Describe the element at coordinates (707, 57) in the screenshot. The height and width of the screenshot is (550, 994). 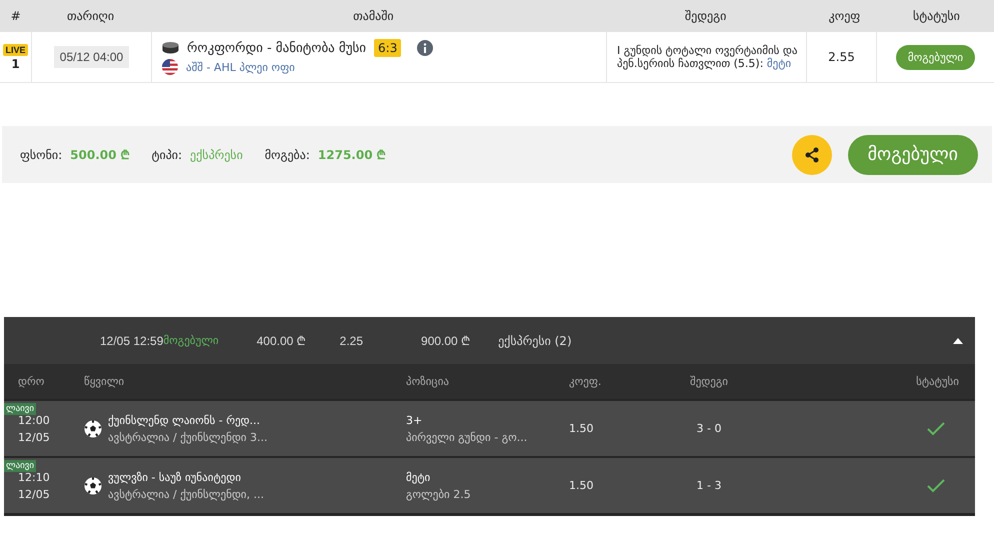
I see `bet-market: I გუნდის ტოტალი ოვერტაიმის და პენ.სერიის ჩათვლით (5.5): მეტი` at that location.